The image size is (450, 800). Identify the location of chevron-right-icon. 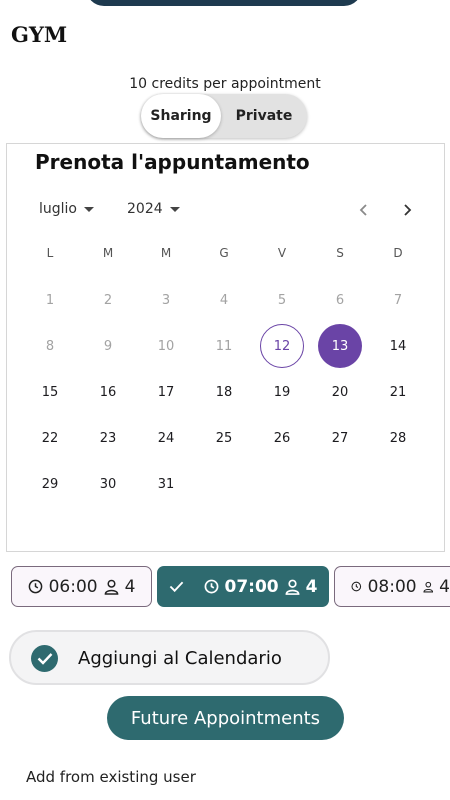
(408, 210).